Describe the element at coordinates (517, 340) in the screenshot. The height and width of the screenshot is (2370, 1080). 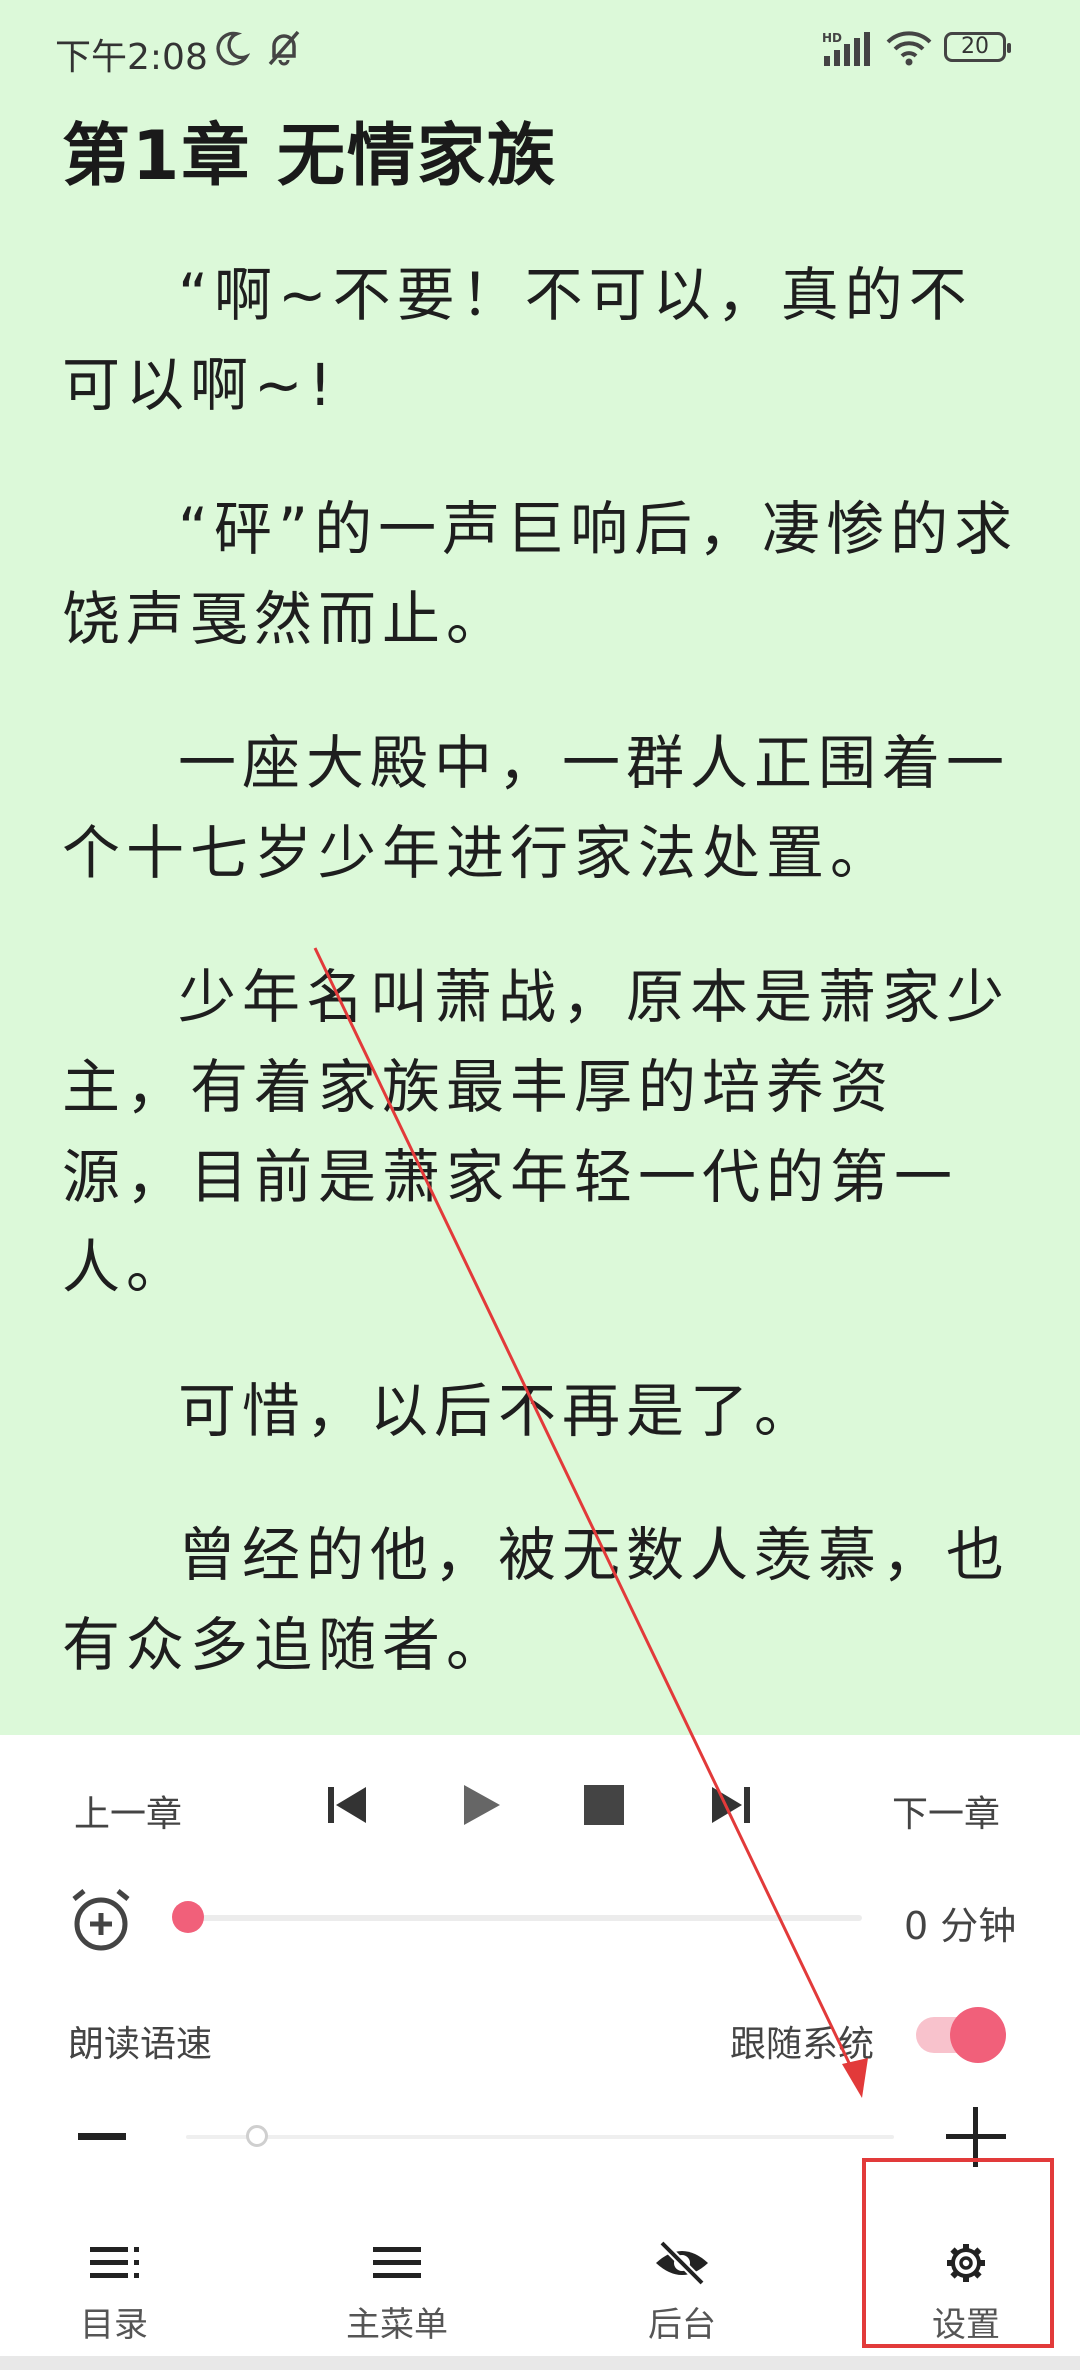
I see `paragraph: “啊~不要！不可以，真的不可以啊~!` at that location.